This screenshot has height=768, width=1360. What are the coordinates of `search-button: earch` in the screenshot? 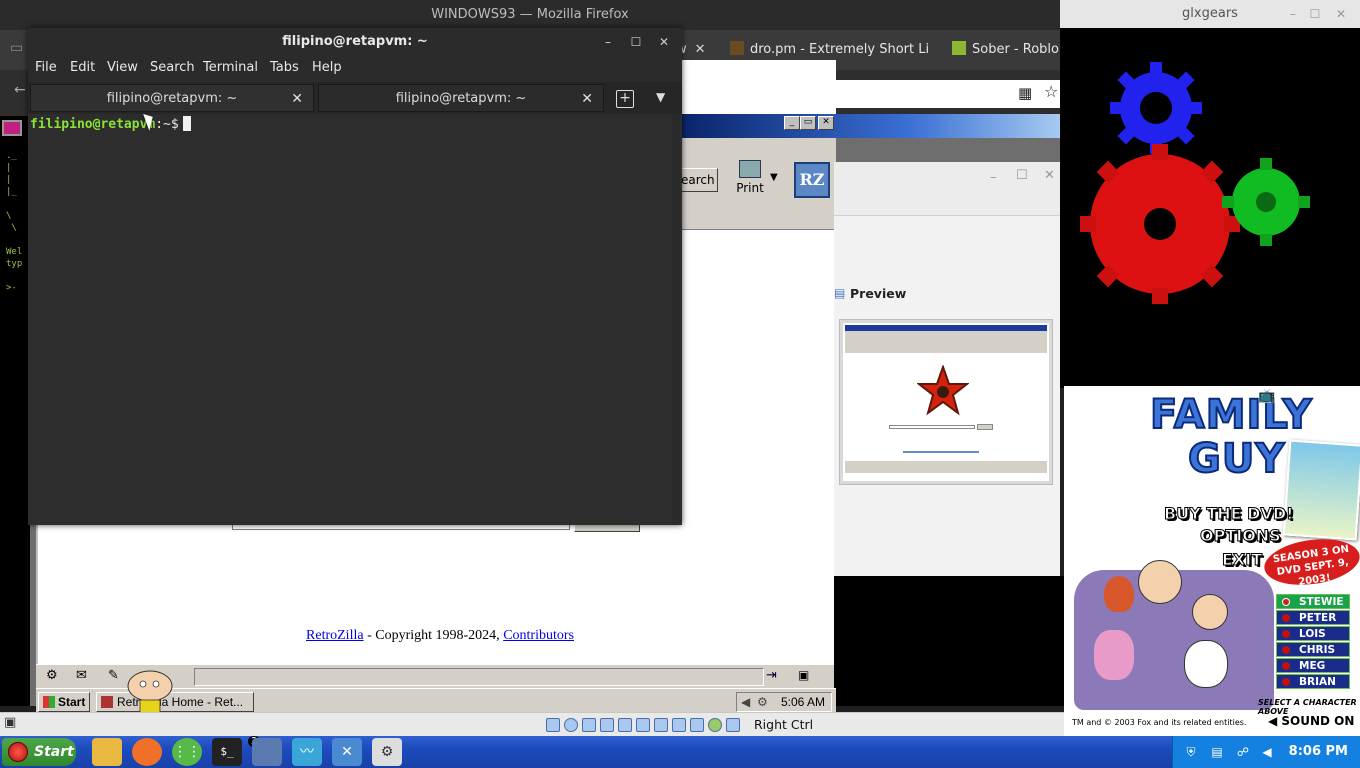 It's located at (699, 180).